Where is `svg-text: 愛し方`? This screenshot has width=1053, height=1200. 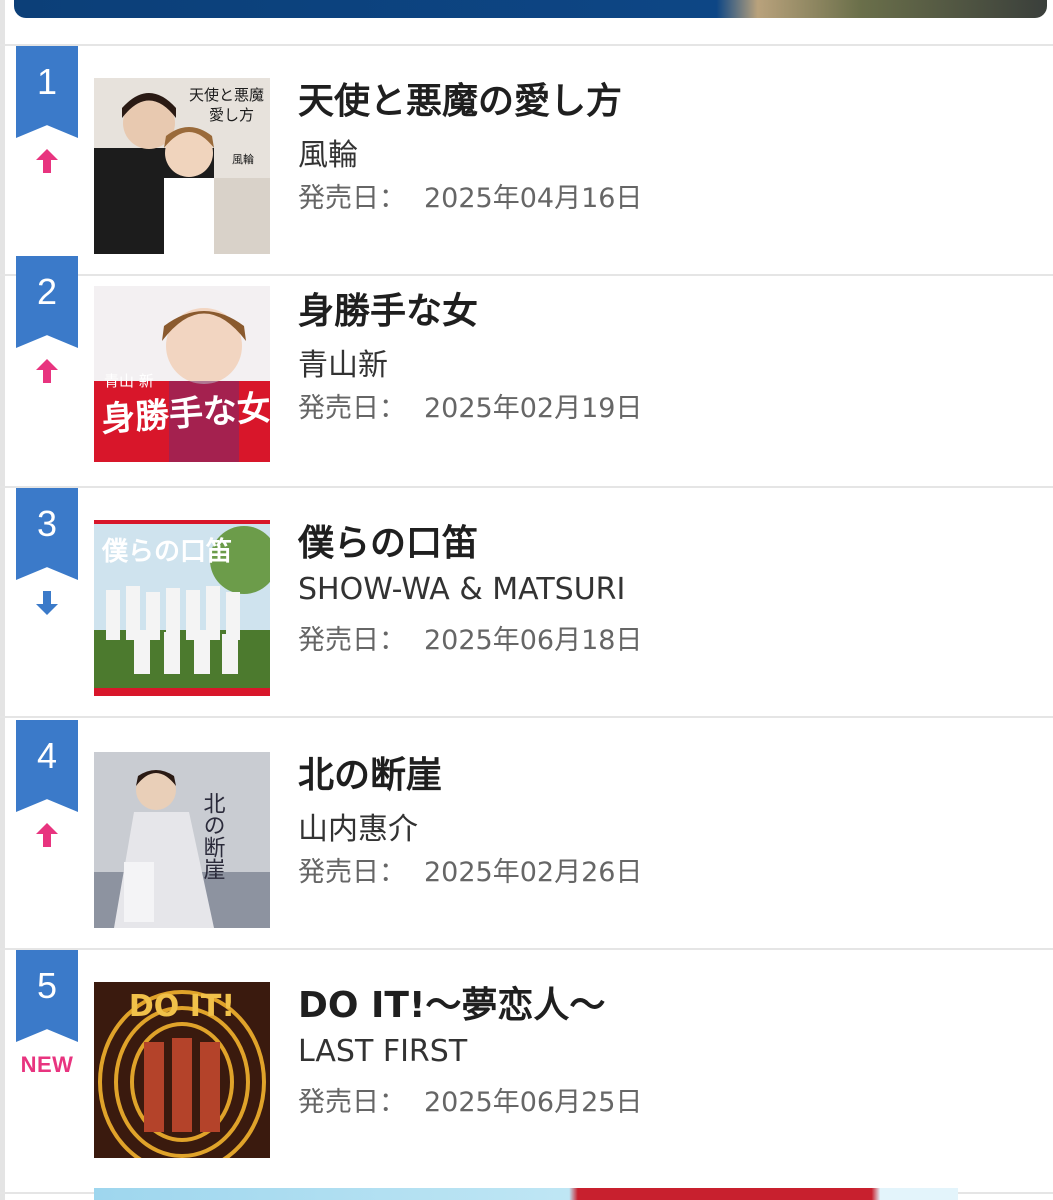 svg-text: 愛し方 is located at coordinates (231, 115).